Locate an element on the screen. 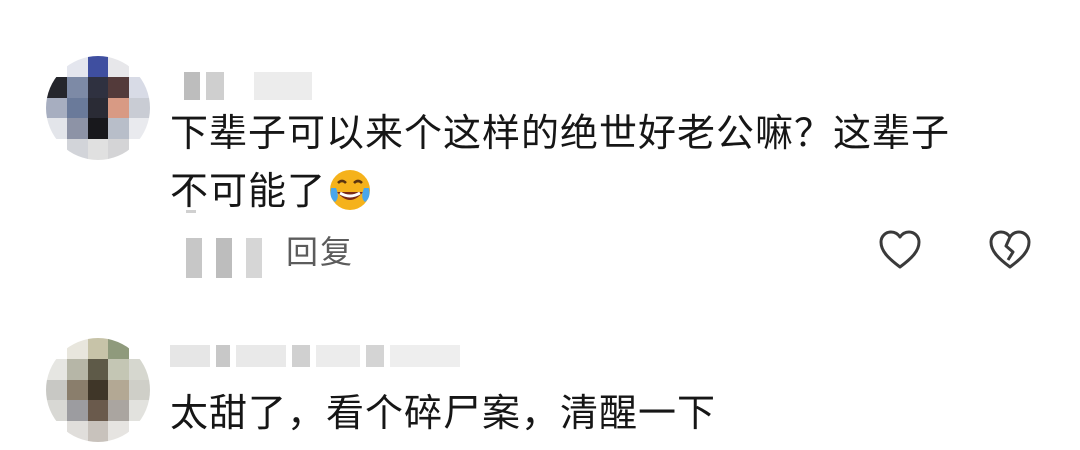 The image size is (1080, 450). comment-line-text: 不可能了 is located at coordinates (248, 191).